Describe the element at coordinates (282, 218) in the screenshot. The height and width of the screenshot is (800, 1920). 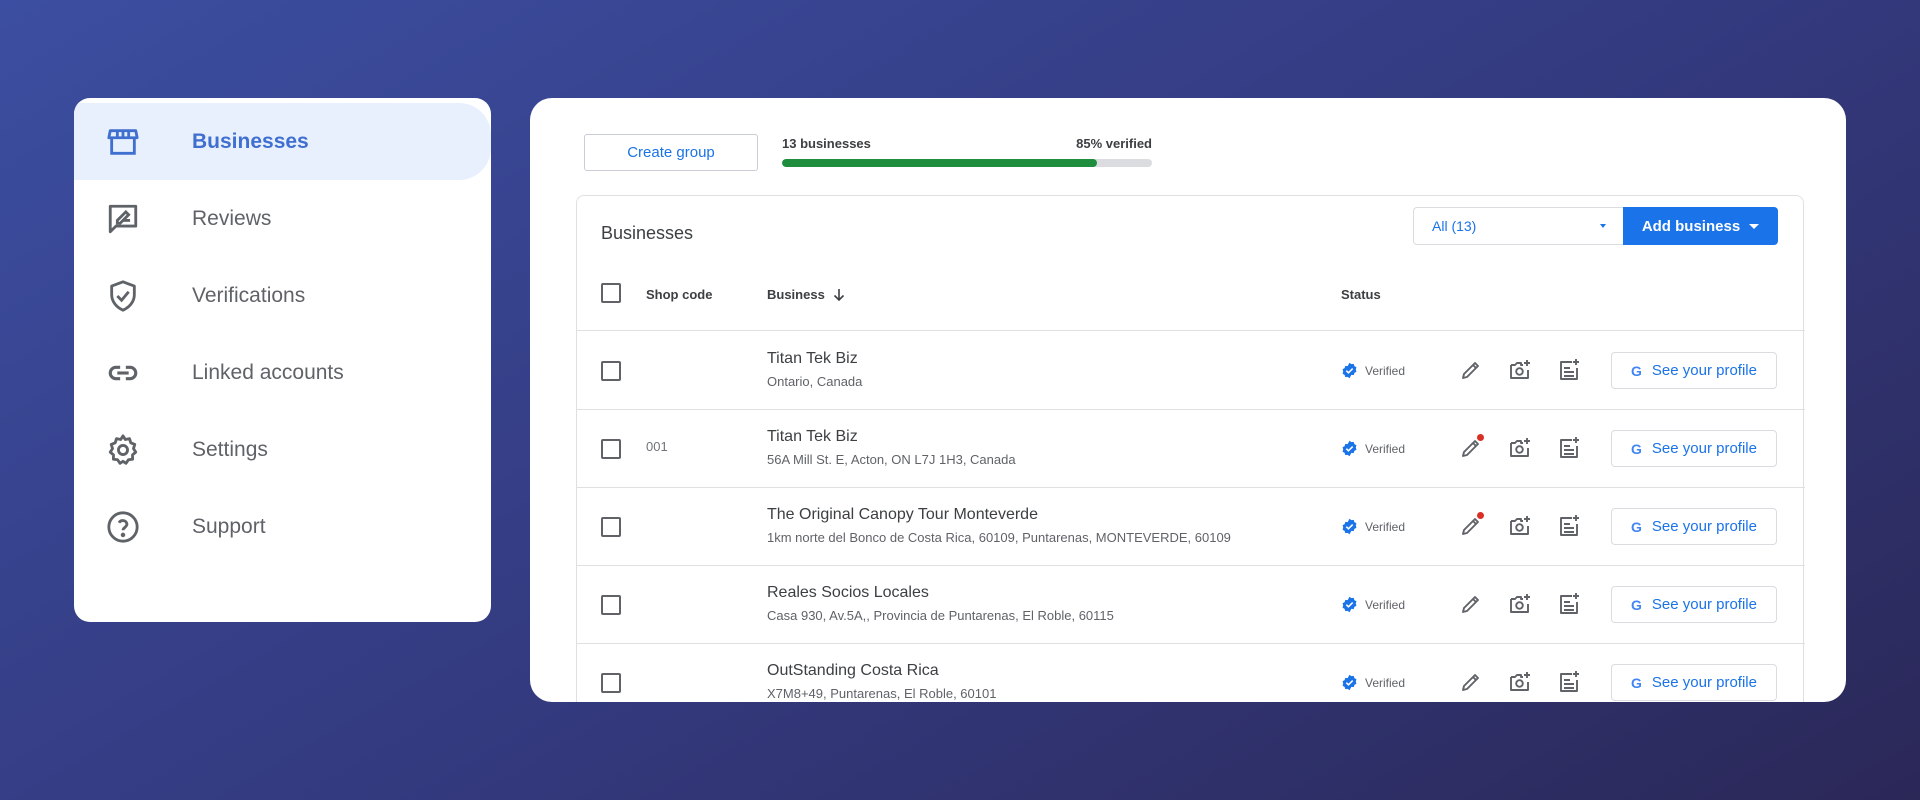
I see `sidebar-item-reviews: Reviews` at that location.